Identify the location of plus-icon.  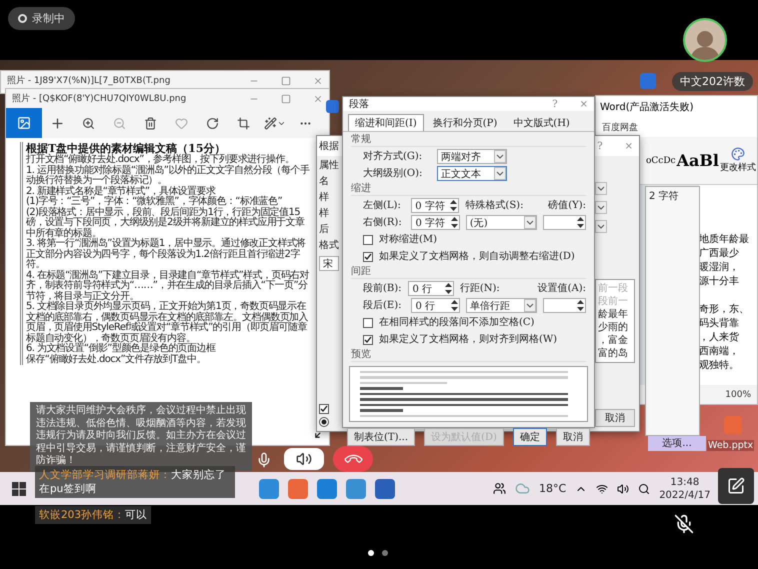
(57, 123).